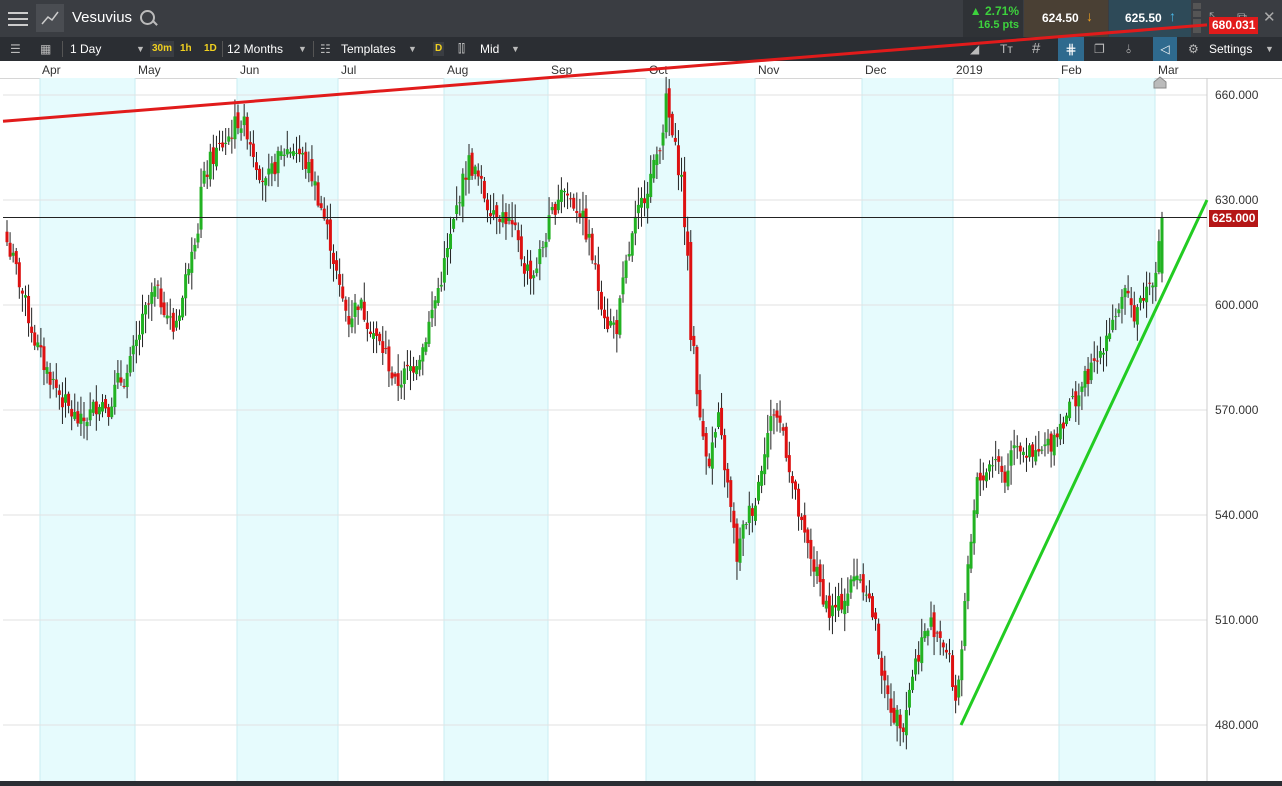  What do you see at coordinates (1099, 49) in the screenshot?
I see `copy-icon: ❐` at bounding box center [1099, 49].